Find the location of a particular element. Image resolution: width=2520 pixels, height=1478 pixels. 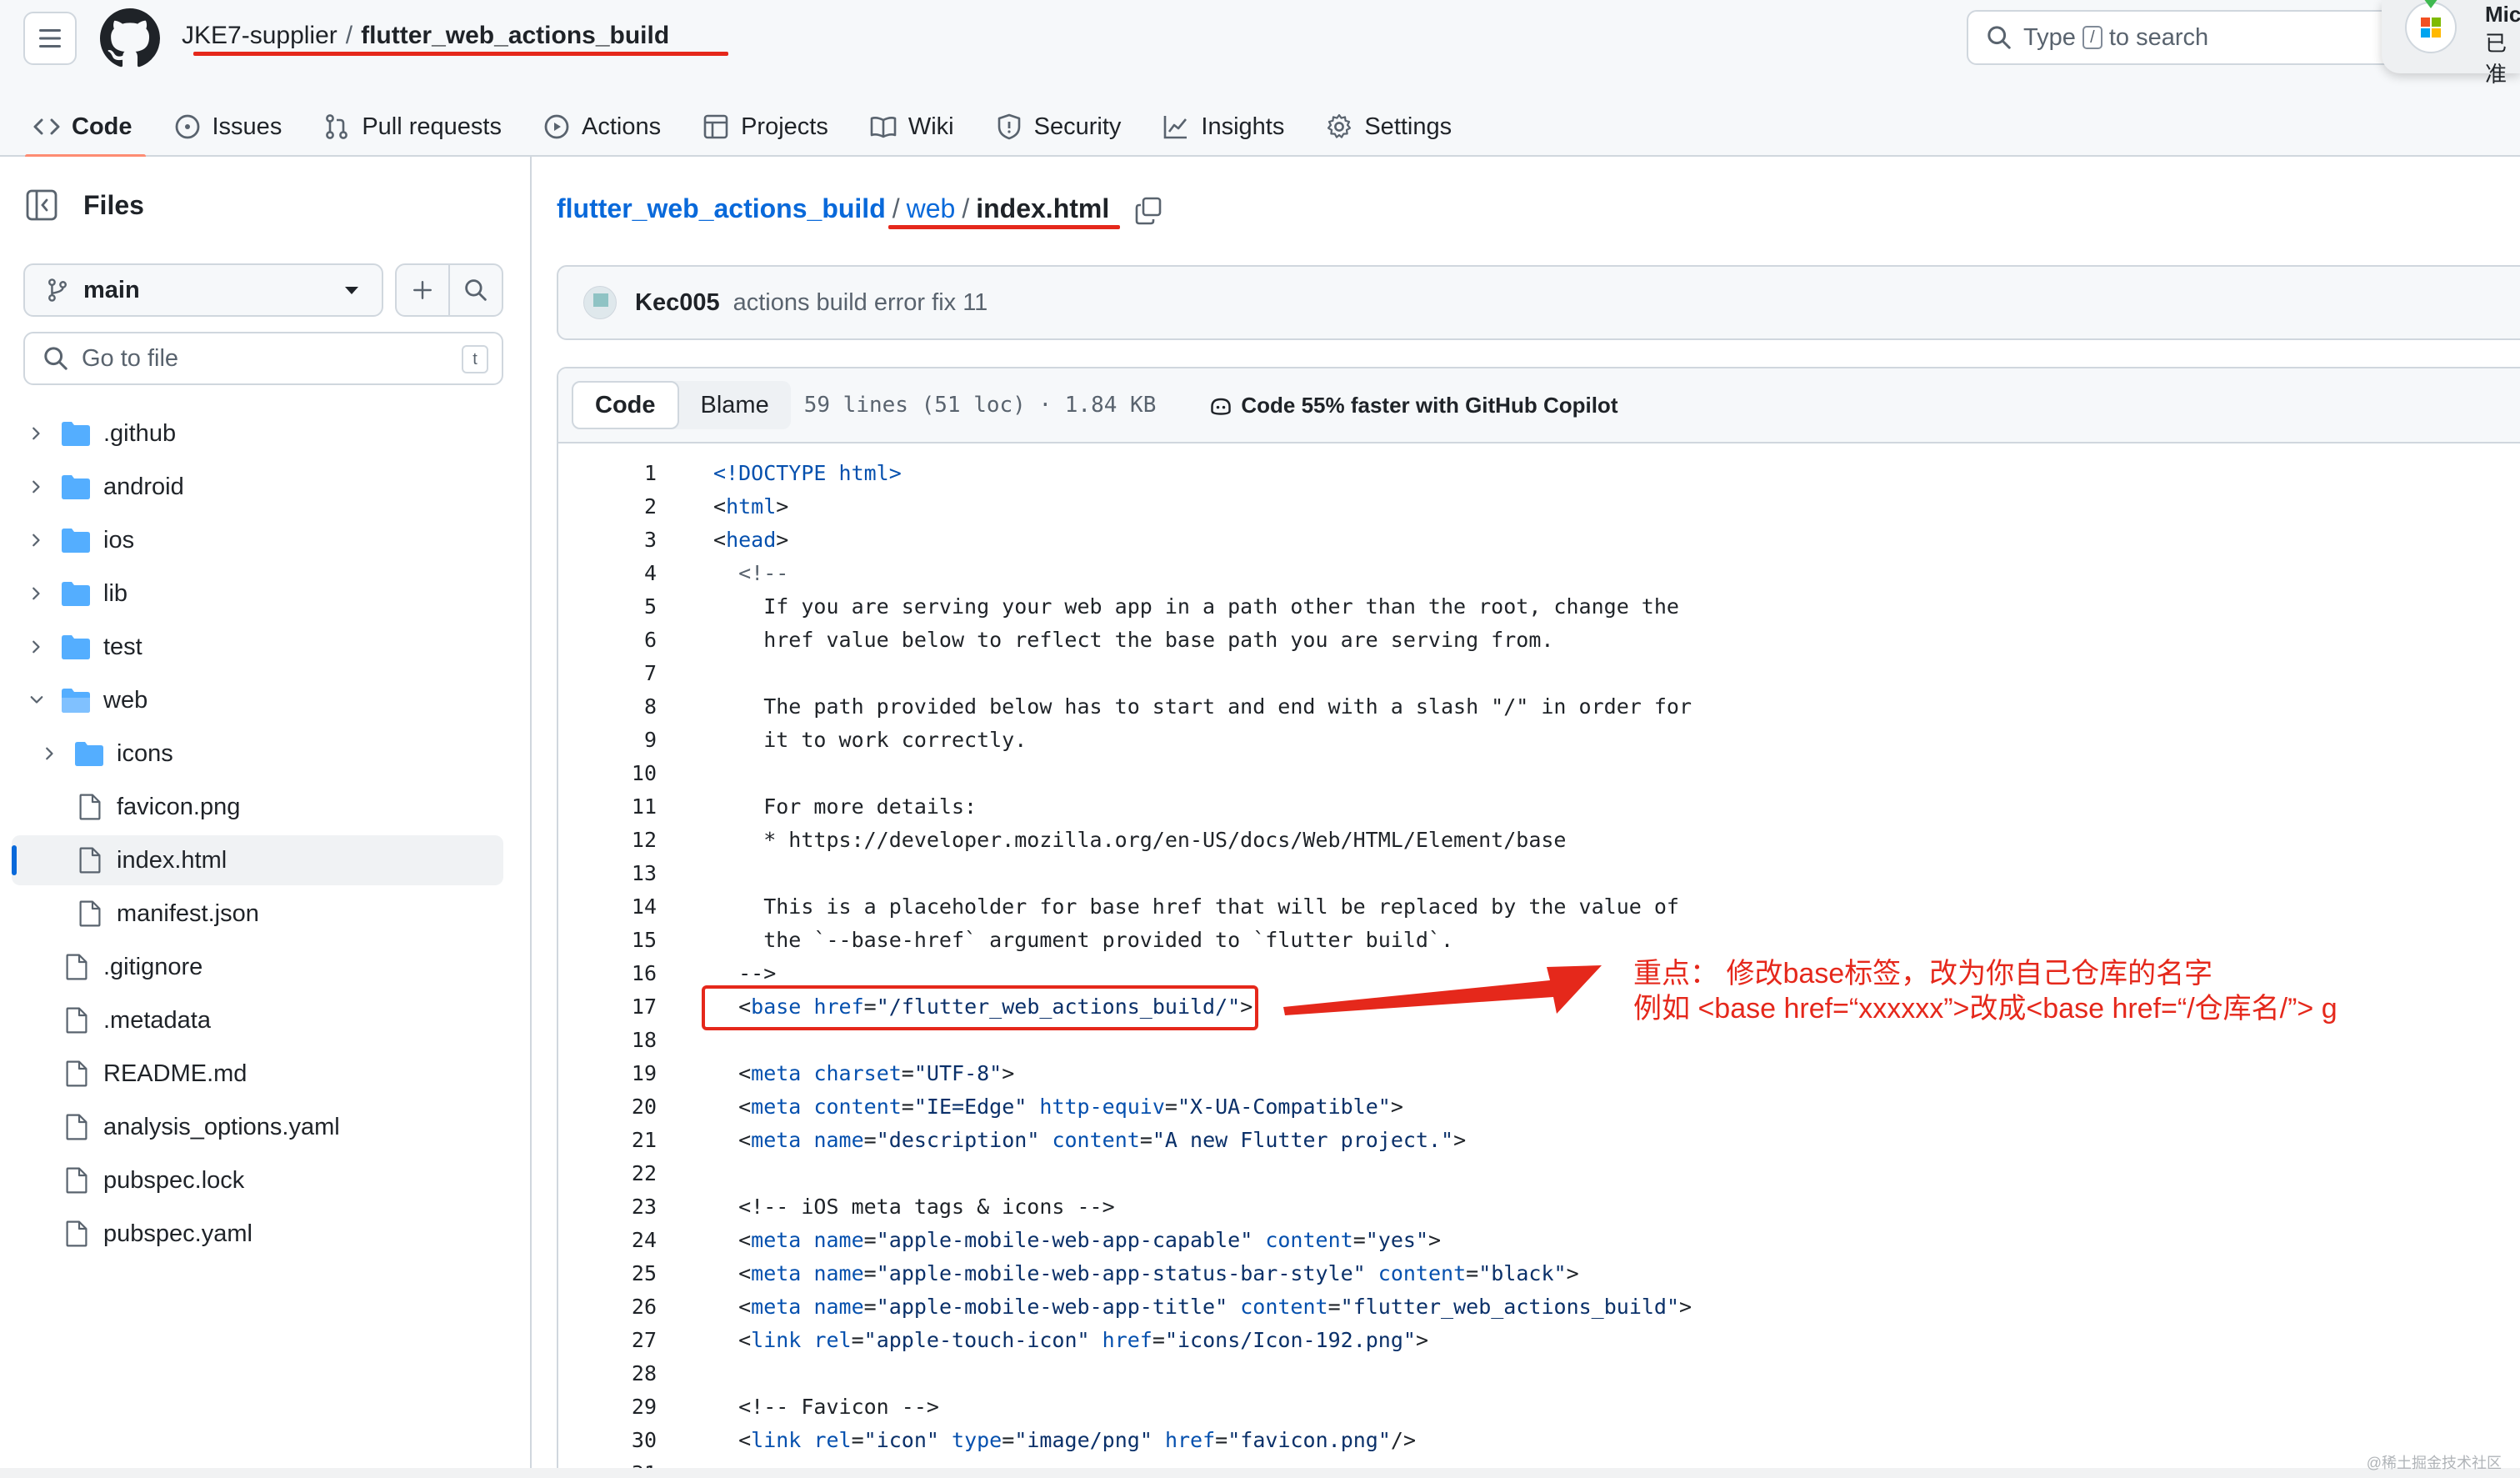

line-number: 25 is located at coordinates (607, 1273).